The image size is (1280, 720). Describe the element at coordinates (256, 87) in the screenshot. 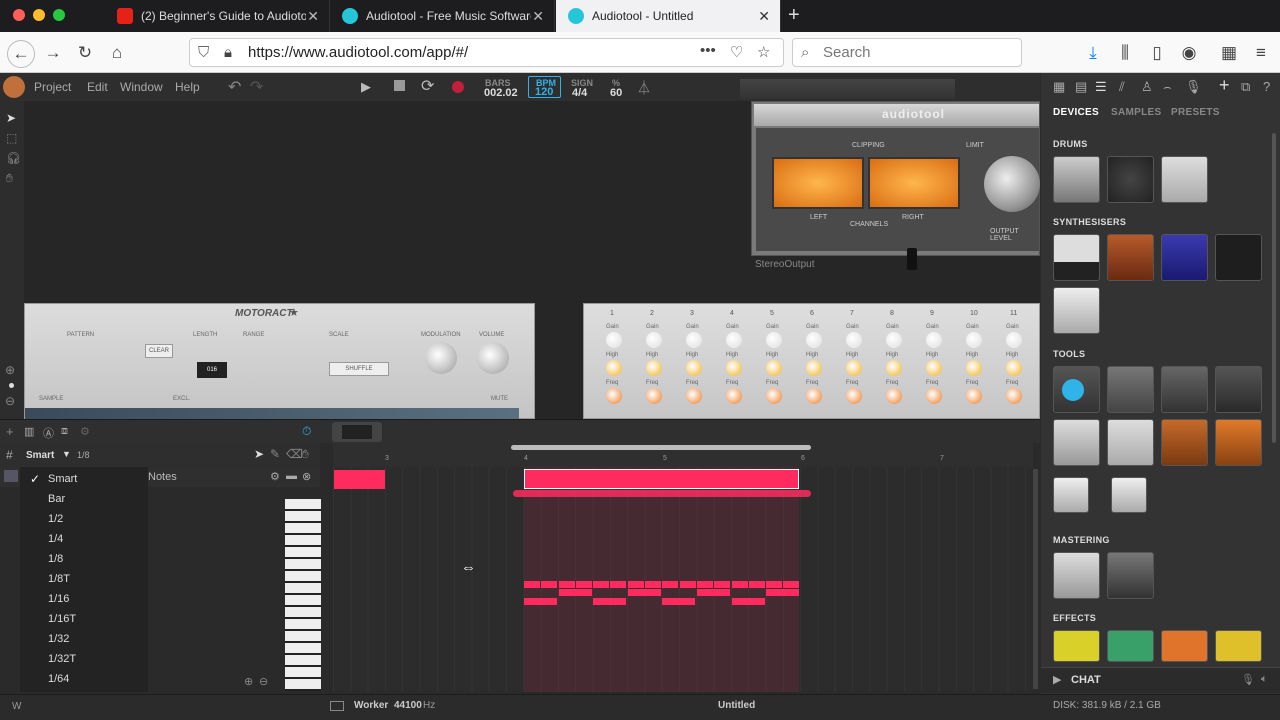

I see `redo-icon: ↷` at that location.